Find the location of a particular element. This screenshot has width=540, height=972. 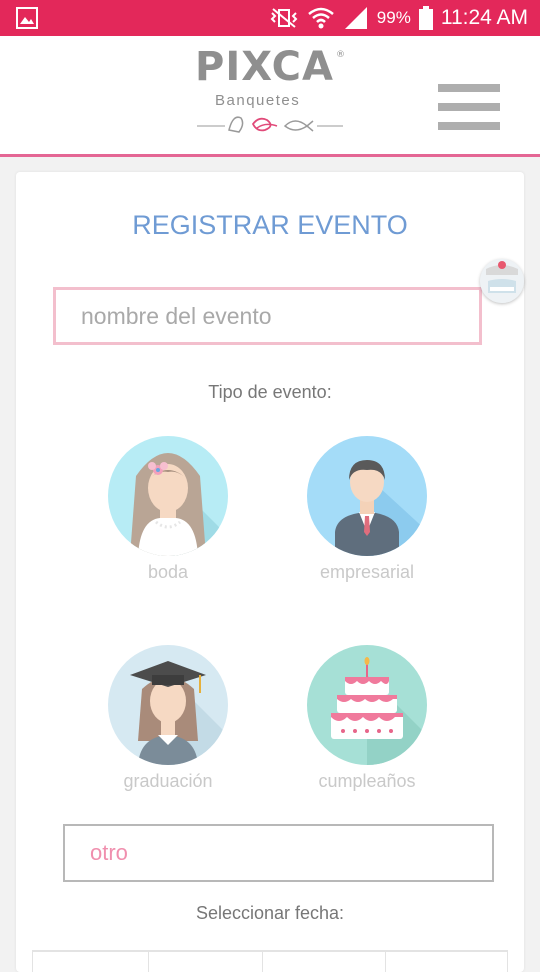

chat-avatar-icon is located at coordinates (502, 281).